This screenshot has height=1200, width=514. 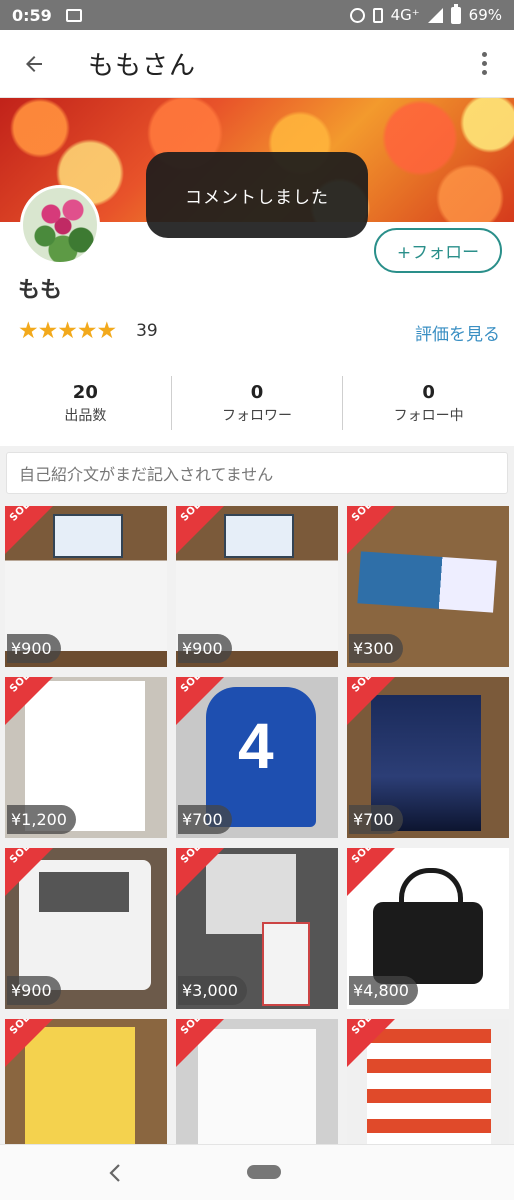 I want to click on stat-followers: 0 フォロワー, so click(x=256, y=403).